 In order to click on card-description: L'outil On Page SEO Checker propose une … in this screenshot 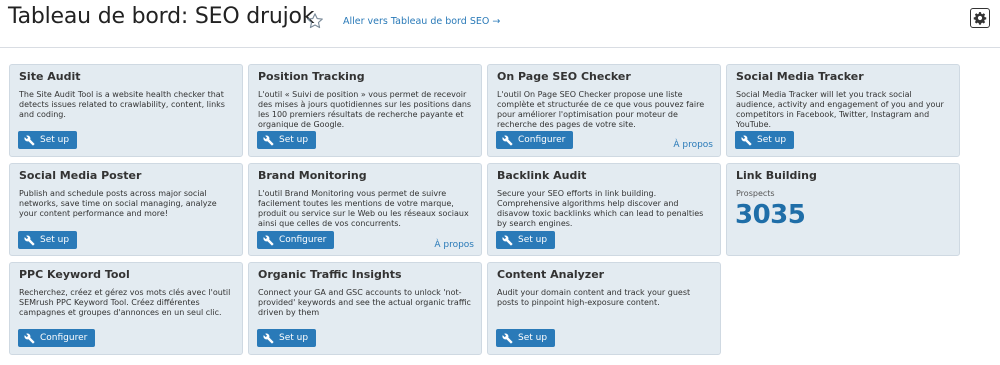, I will do `click(601, 109)`.